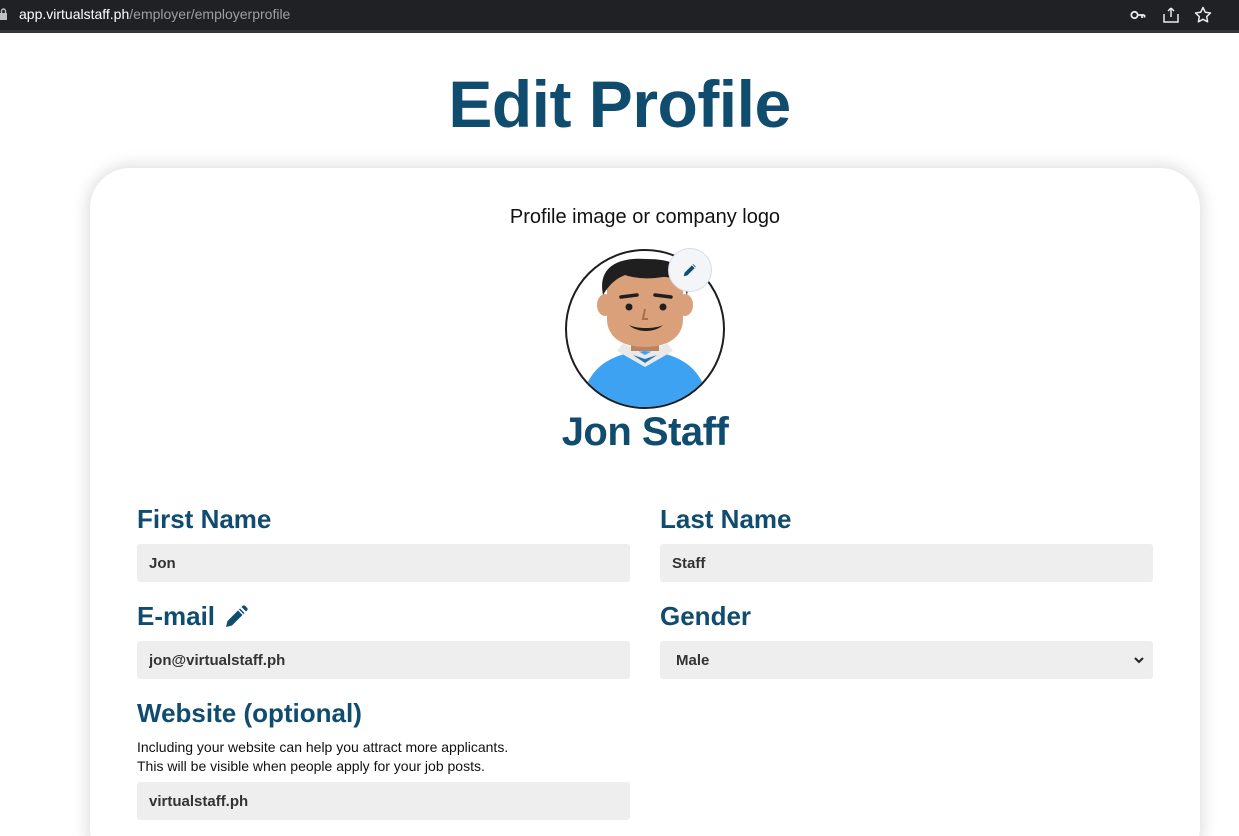 The width and height of the screenshot is (1239, 836). Describe the element at coordinates (1203, 15) in the screenshot. I see `star-icon` at that location.